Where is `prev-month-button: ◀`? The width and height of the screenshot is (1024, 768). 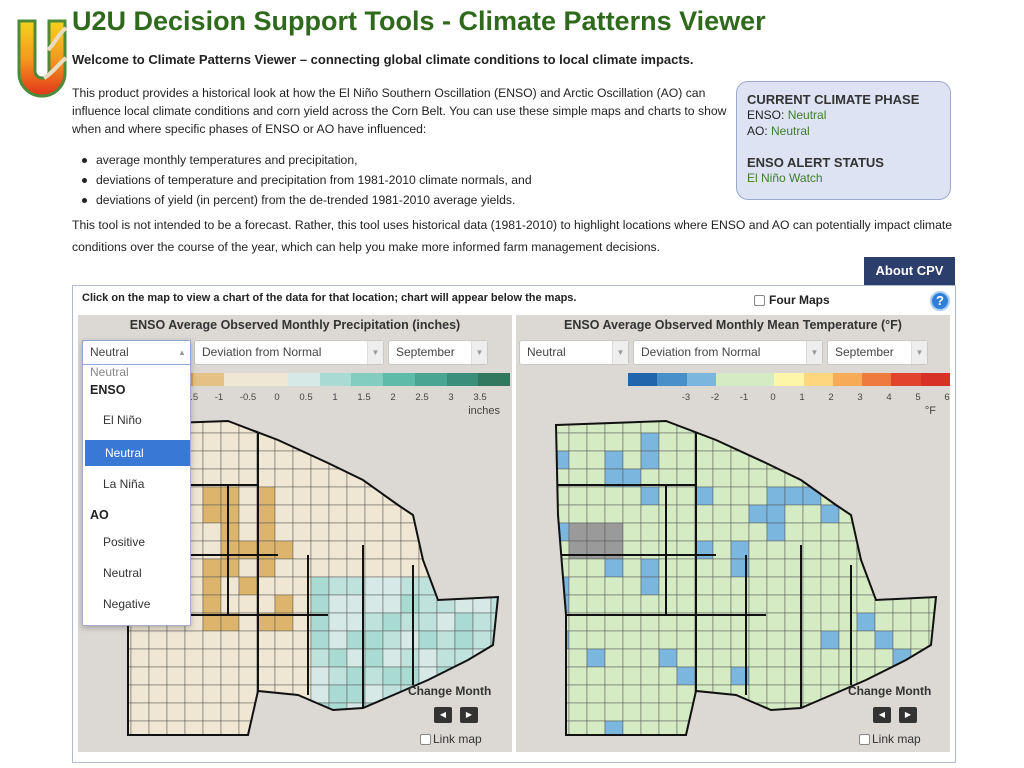 prev-month-button: ◀ is located at coordinates (882, 715).